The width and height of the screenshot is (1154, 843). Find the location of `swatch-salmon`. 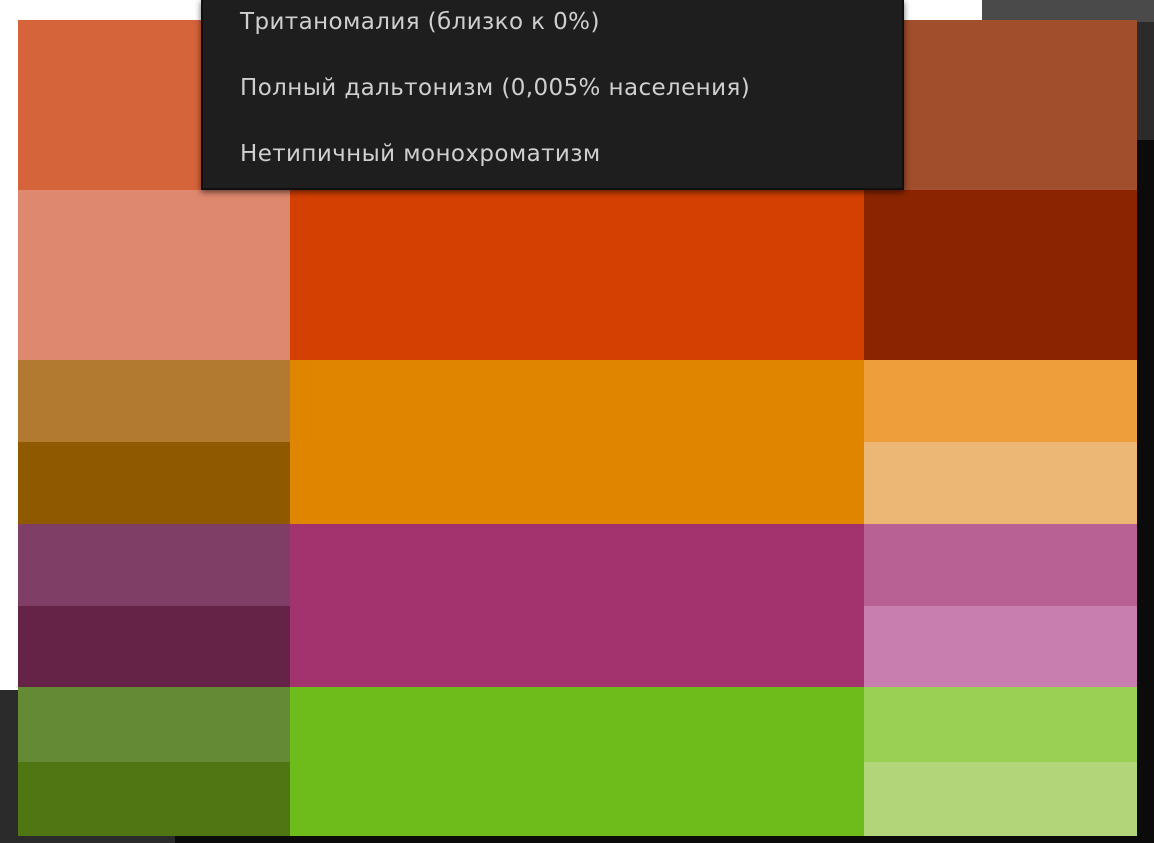

swatch-salmon is located at coordinates (154, 275).